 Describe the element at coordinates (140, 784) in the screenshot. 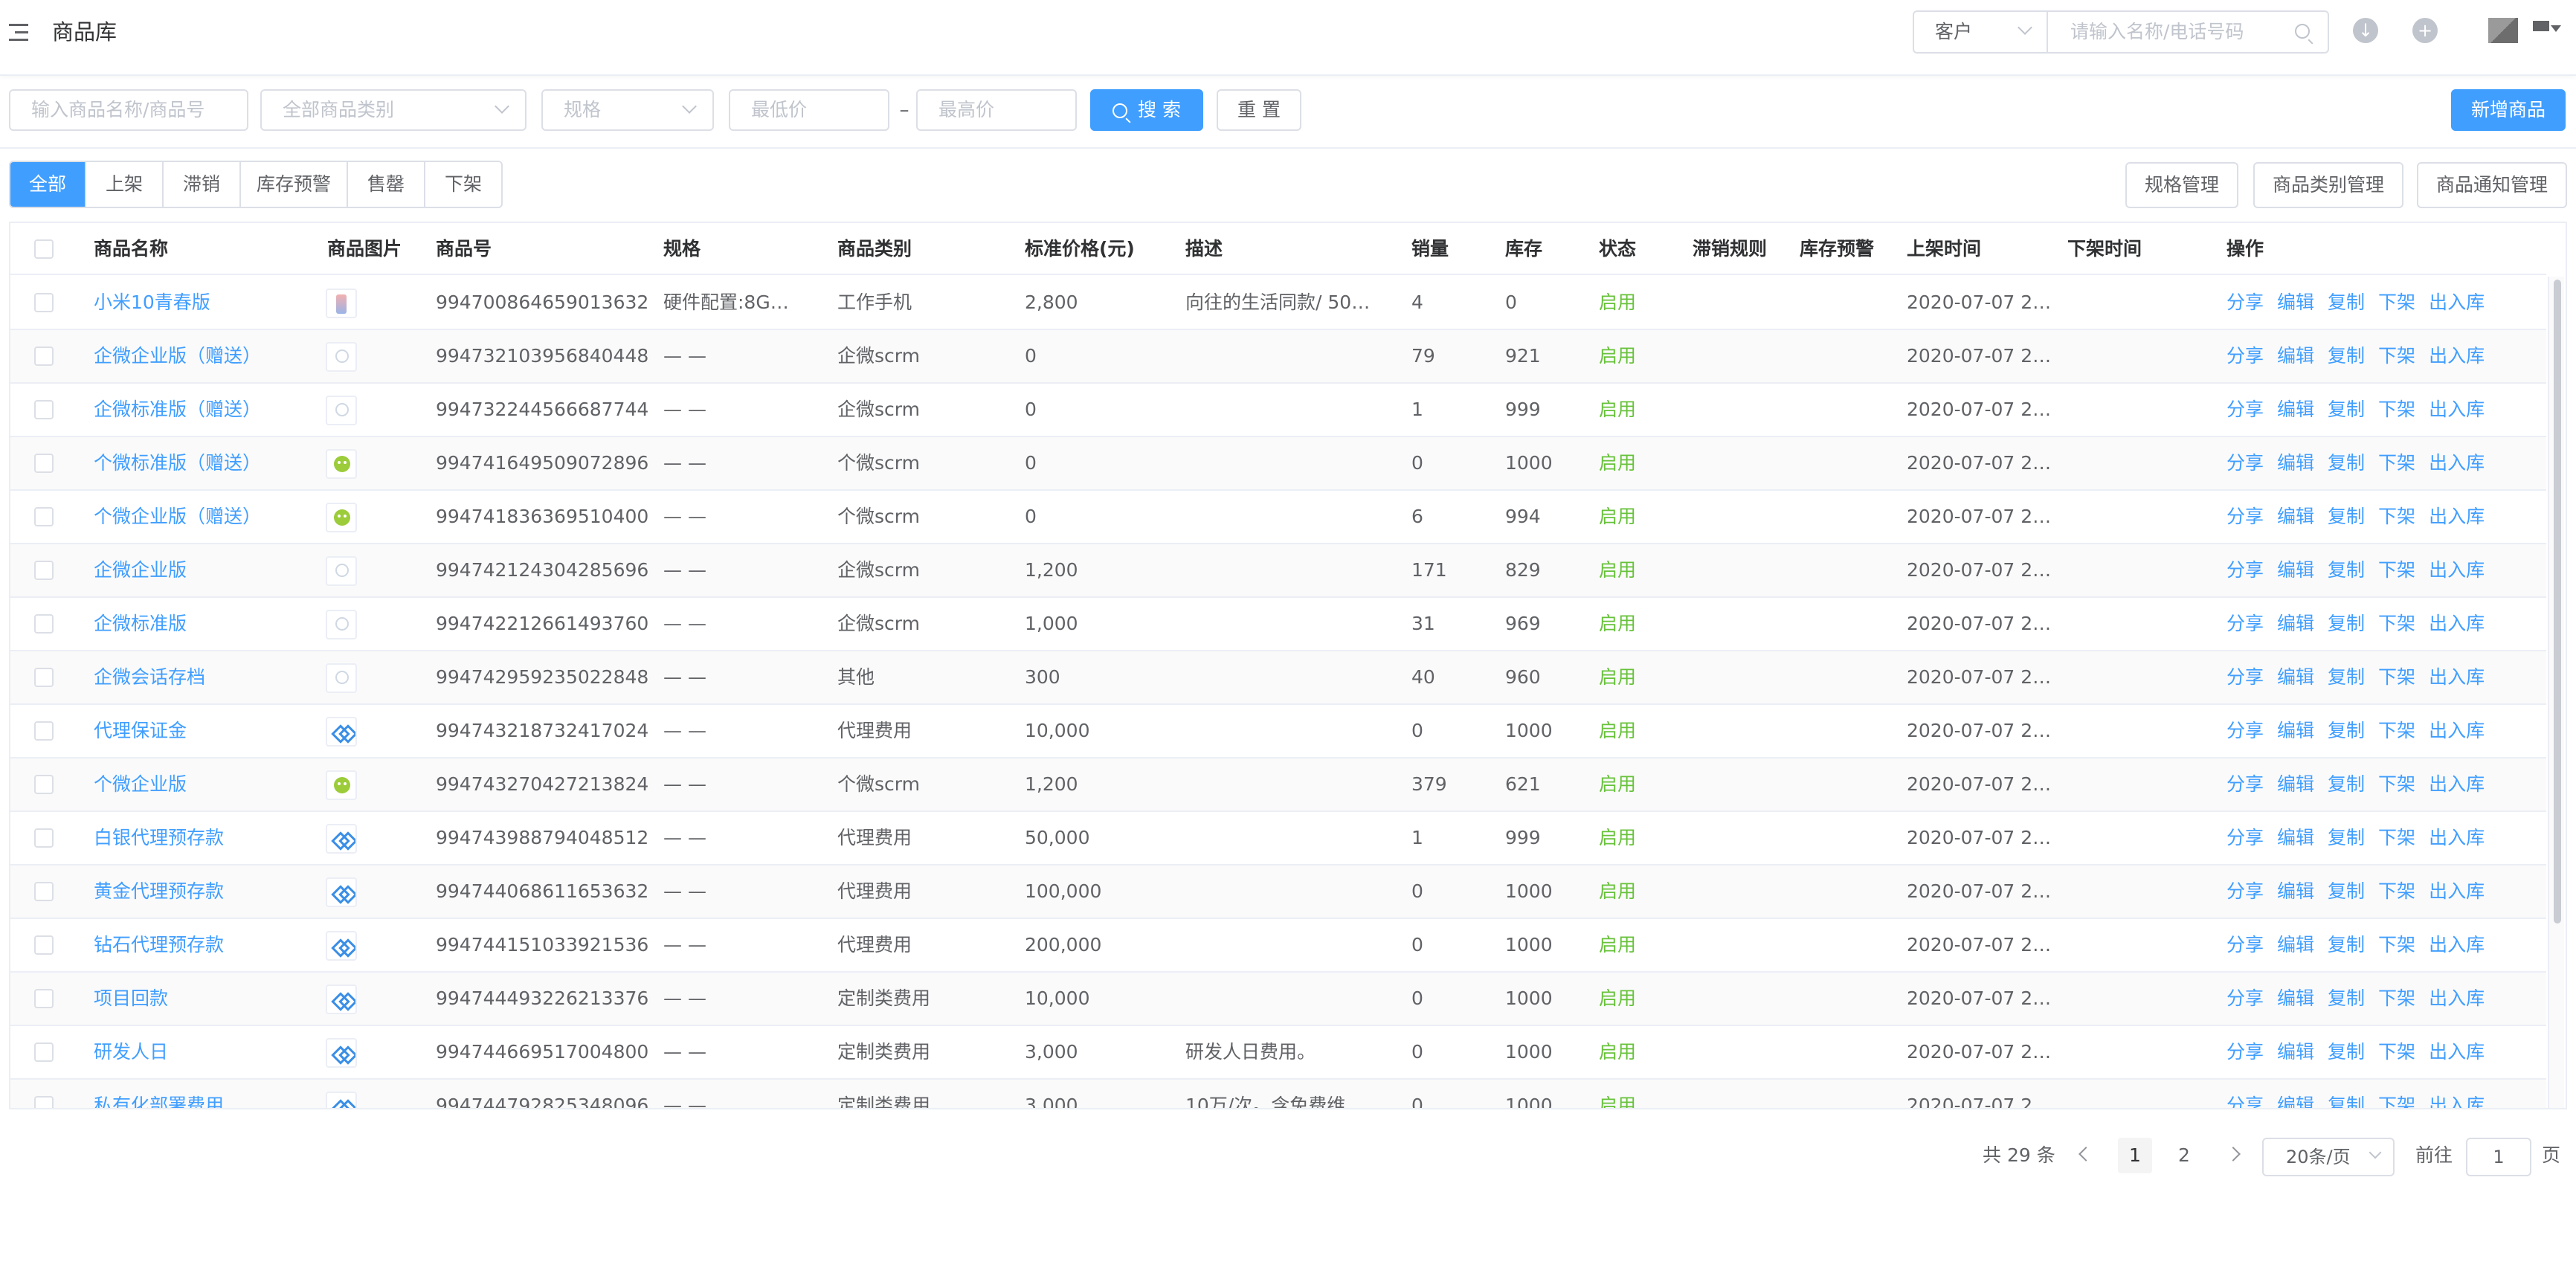

I see `product-name-link: 个微企业版` at that location.